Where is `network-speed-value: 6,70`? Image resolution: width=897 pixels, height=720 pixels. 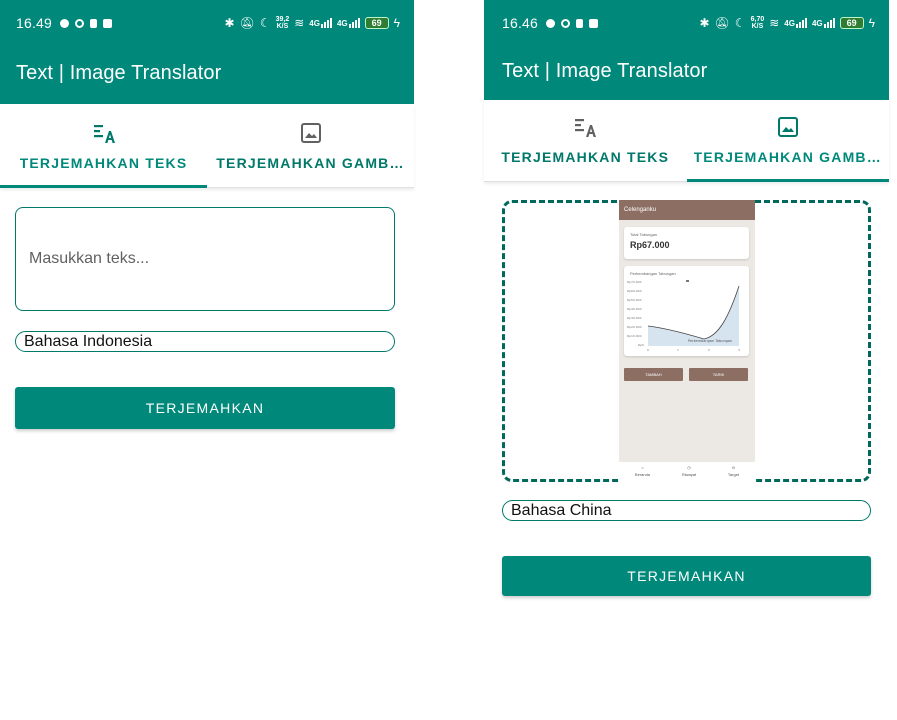
network-speed-value: 6,70 is located at coordinates (757, 19).